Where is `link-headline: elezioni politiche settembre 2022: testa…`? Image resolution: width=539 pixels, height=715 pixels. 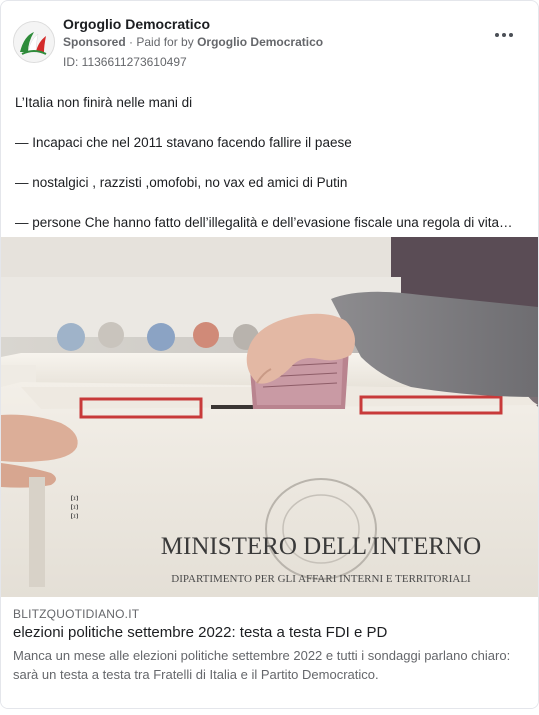
link-headline: elezioni politiche settembre 2022: testa… is located at coordinates (200, 632).